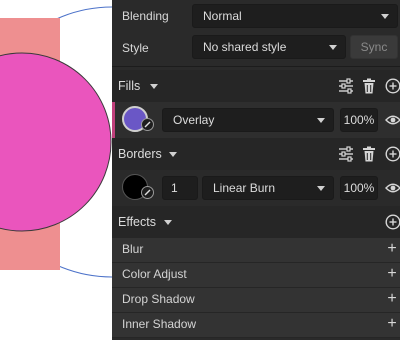 The image size is (400, 340). Describe the element at coordinates (256, 250) in the screenshot. I see `effect-row-blur: Blur +` at that location.